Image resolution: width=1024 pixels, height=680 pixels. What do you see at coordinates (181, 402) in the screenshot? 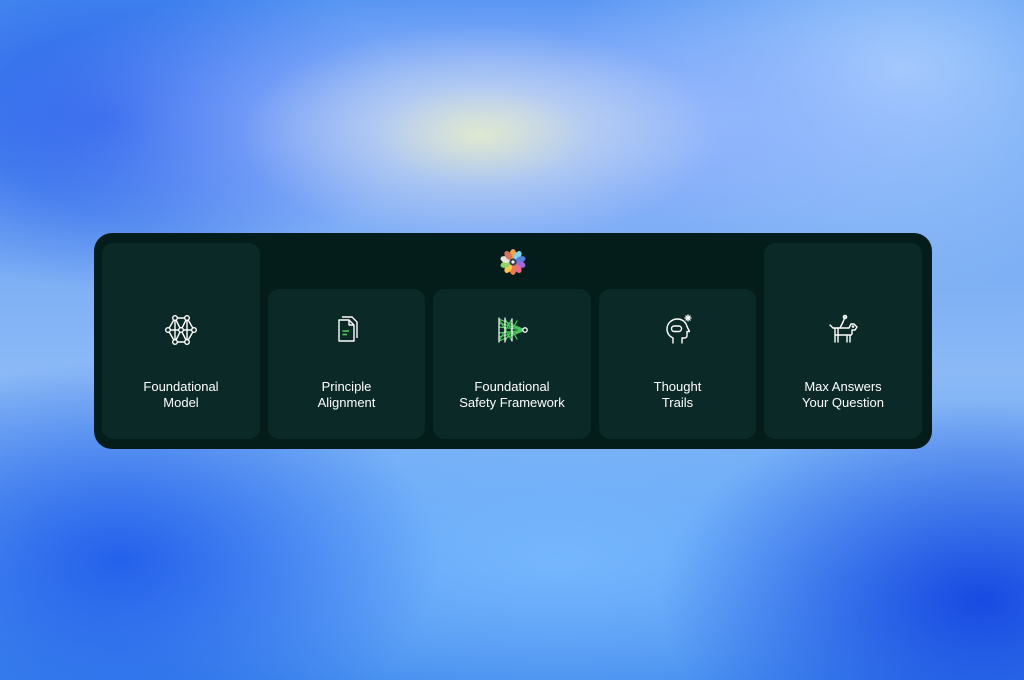
I see `card-label-line2: Model` at bounding box center [181, 402].